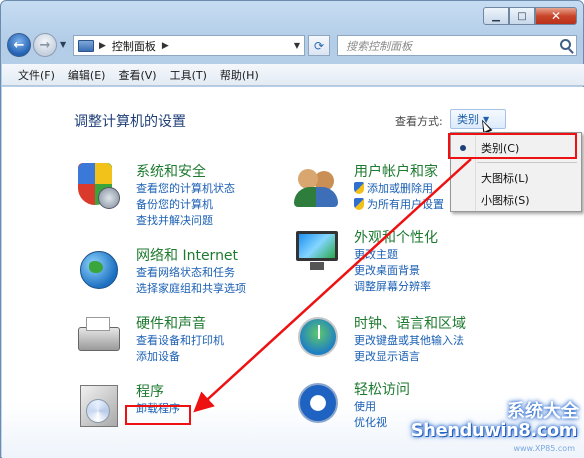  I want to click on category-link: 查看设备和打印机, so click(180, 341).